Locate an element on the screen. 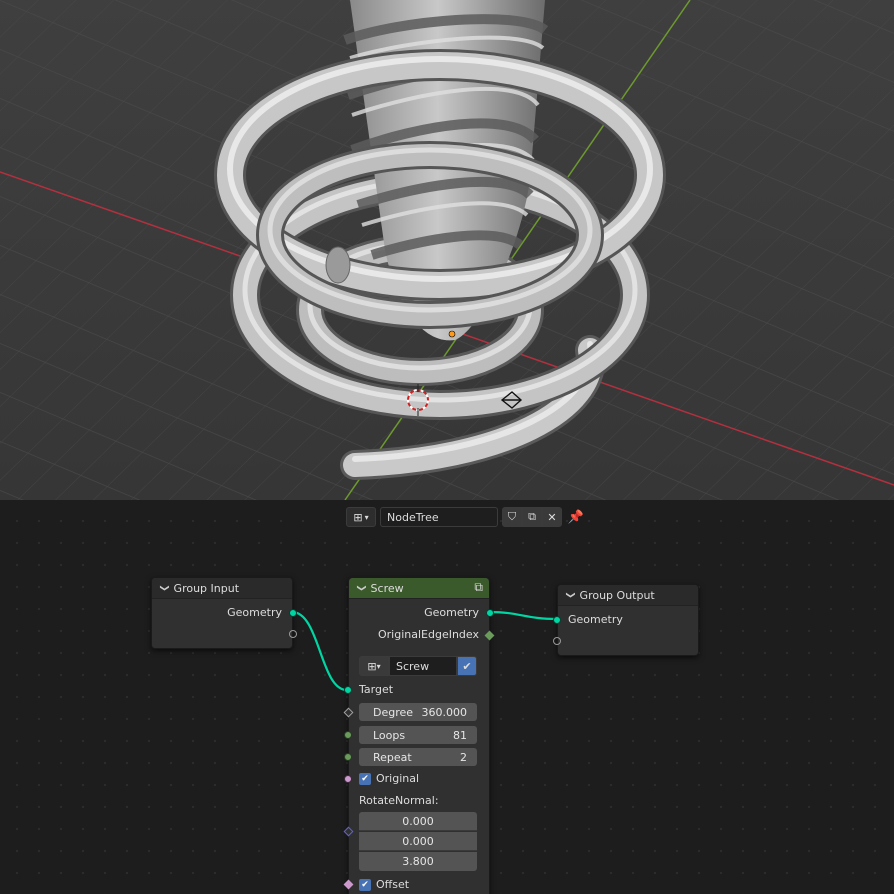 Image resolution: width=894 pixels, height=894 pixels. original-input-socket is located at coordinates (348, 779).